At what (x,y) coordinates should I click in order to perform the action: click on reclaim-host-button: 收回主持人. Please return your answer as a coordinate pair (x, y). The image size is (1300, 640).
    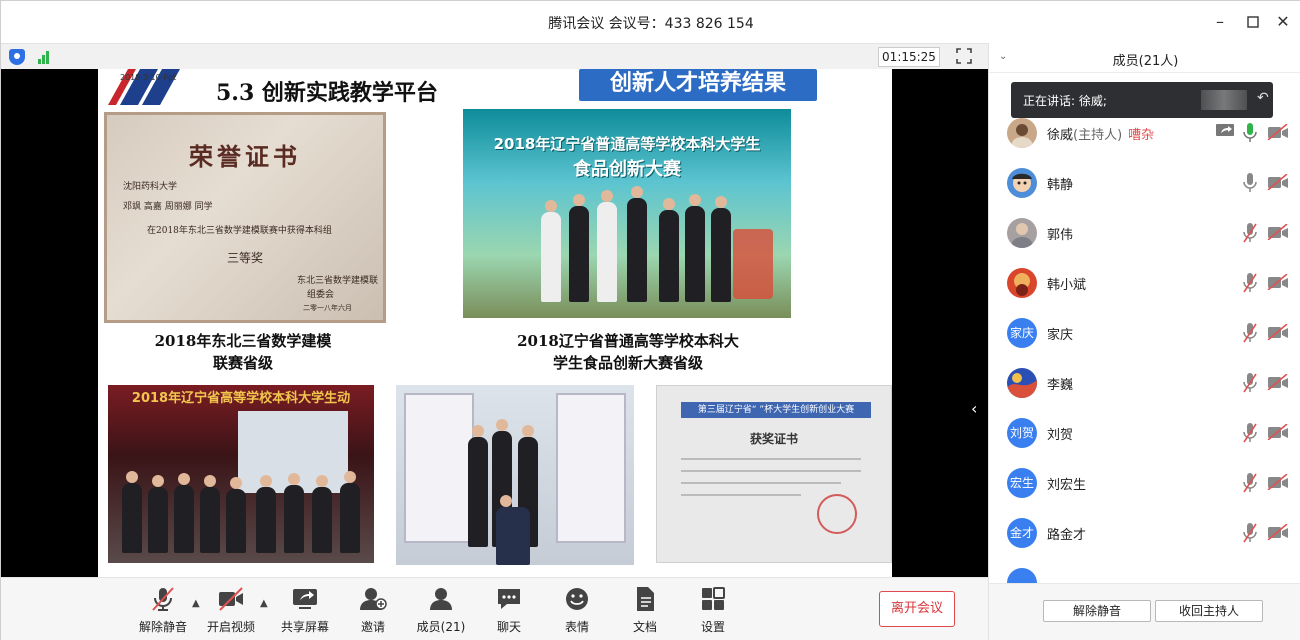
    Looking at the image, I should click on (1209, 611).